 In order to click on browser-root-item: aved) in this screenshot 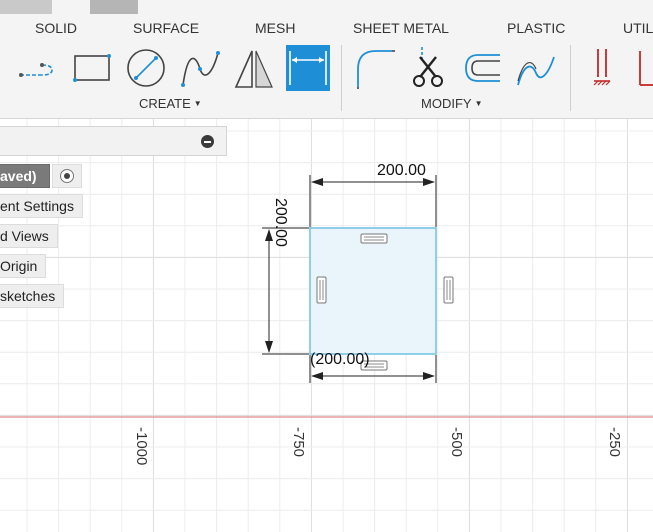, I will do `click(25, 176)`.